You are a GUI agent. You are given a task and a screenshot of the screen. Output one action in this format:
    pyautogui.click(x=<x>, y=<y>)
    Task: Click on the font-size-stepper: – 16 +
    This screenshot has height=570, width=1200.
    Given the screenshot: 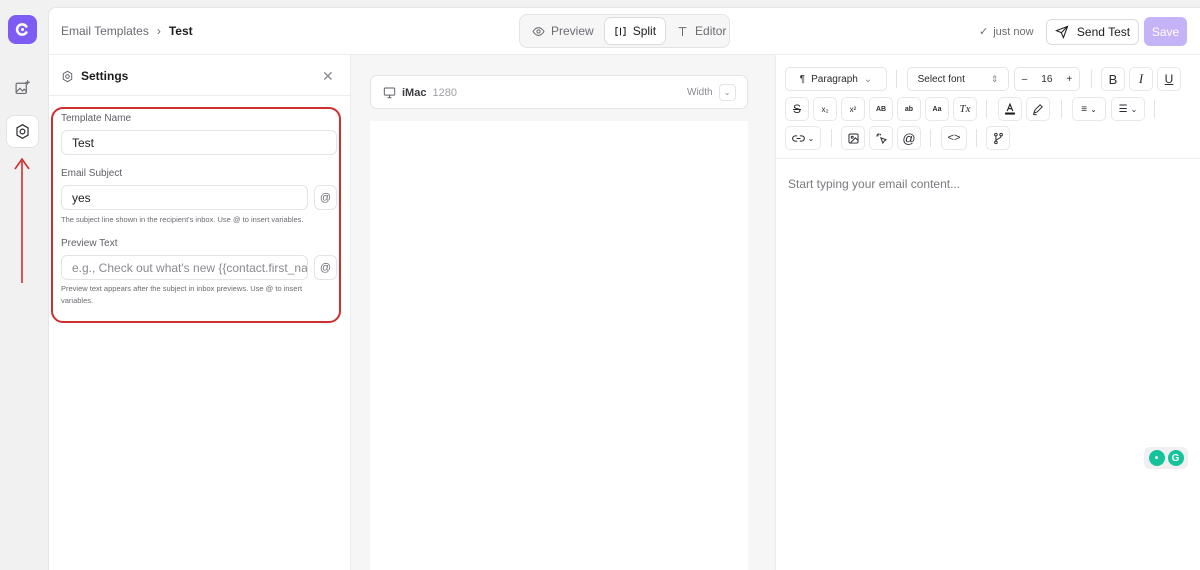 What is the action you would take?
    pyautogui.click(x=1047, y=79)
    